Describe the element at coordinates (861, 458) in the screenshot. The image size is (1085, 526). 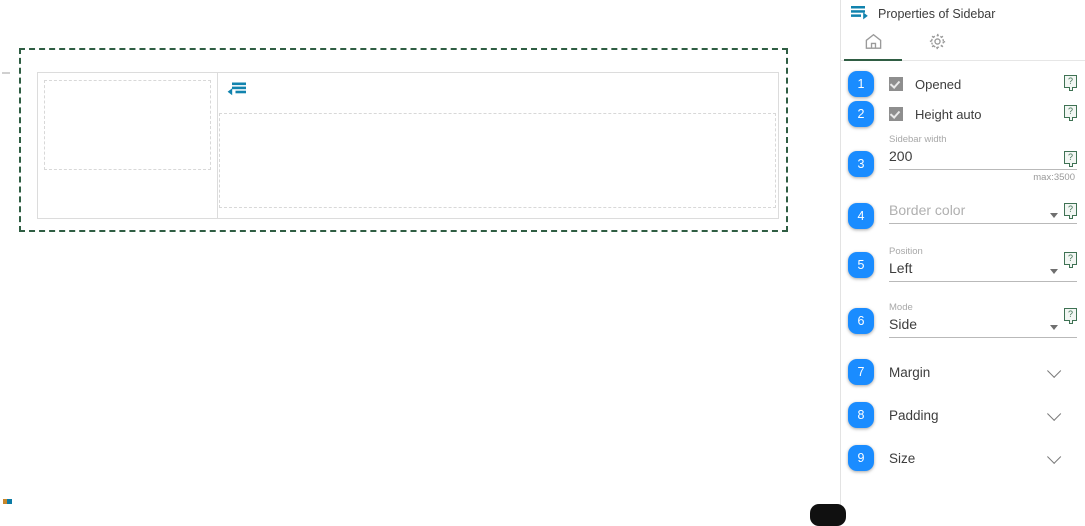
I see `step-badge-9: 9` at that location.